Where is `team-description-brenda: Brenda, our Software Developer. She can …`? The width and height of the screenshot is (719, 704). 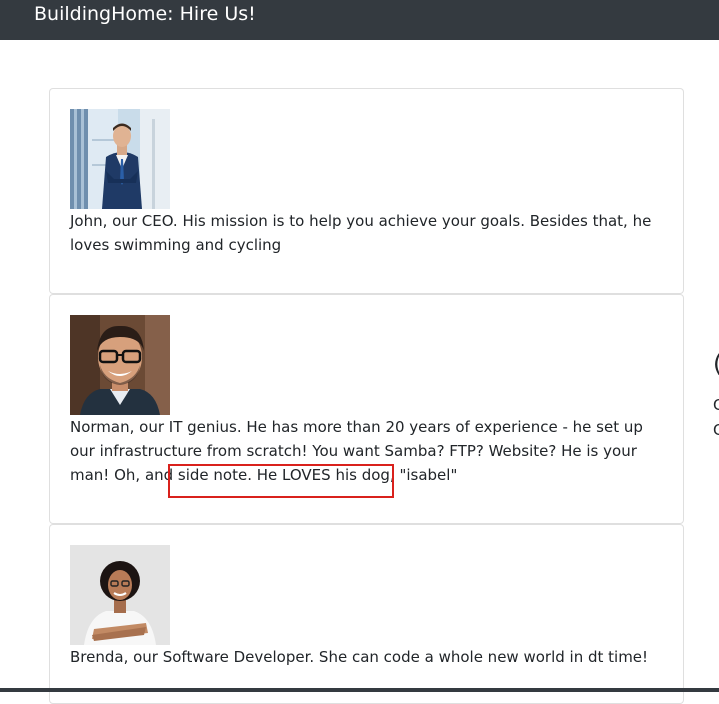
team-description-brenda: Brenda, our Software Developer. She can … is located at coordinates (359, 657).